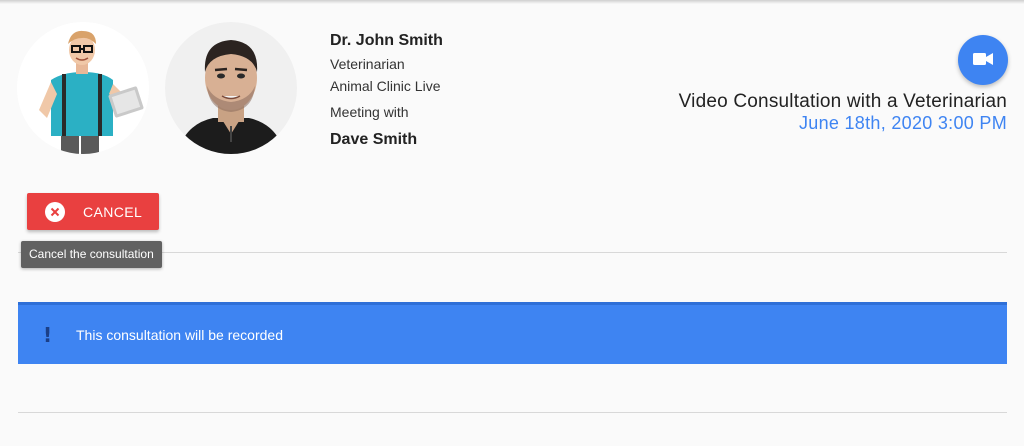 This screenshot has width=1024, height=446. What do you see at coordinates (512, 412) in the screenshot?
I see `bottom-divider` at bounding box center [512, 412].